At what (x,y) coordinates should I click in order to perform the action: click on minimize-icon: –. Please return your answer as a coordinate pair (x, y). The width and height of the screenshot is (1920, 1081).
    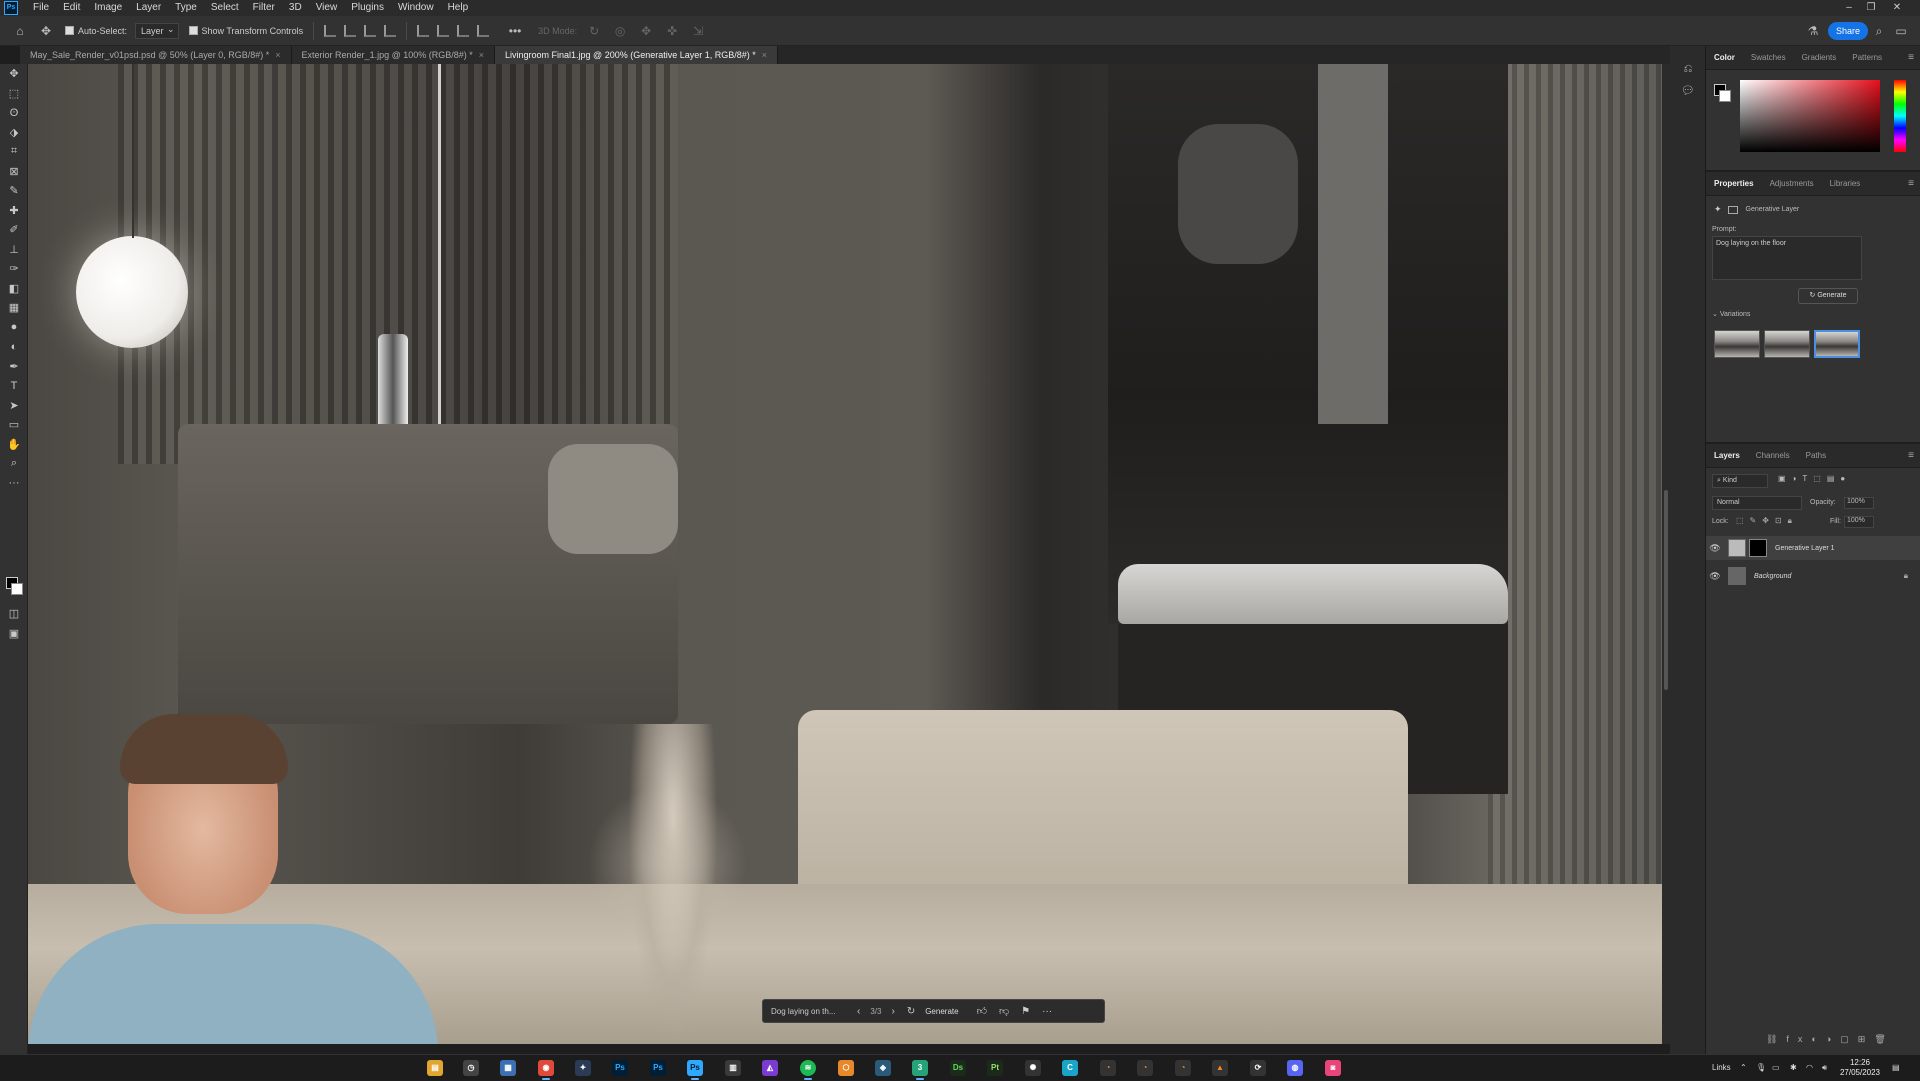
    Looking at the image, I should click on (1849, 8).